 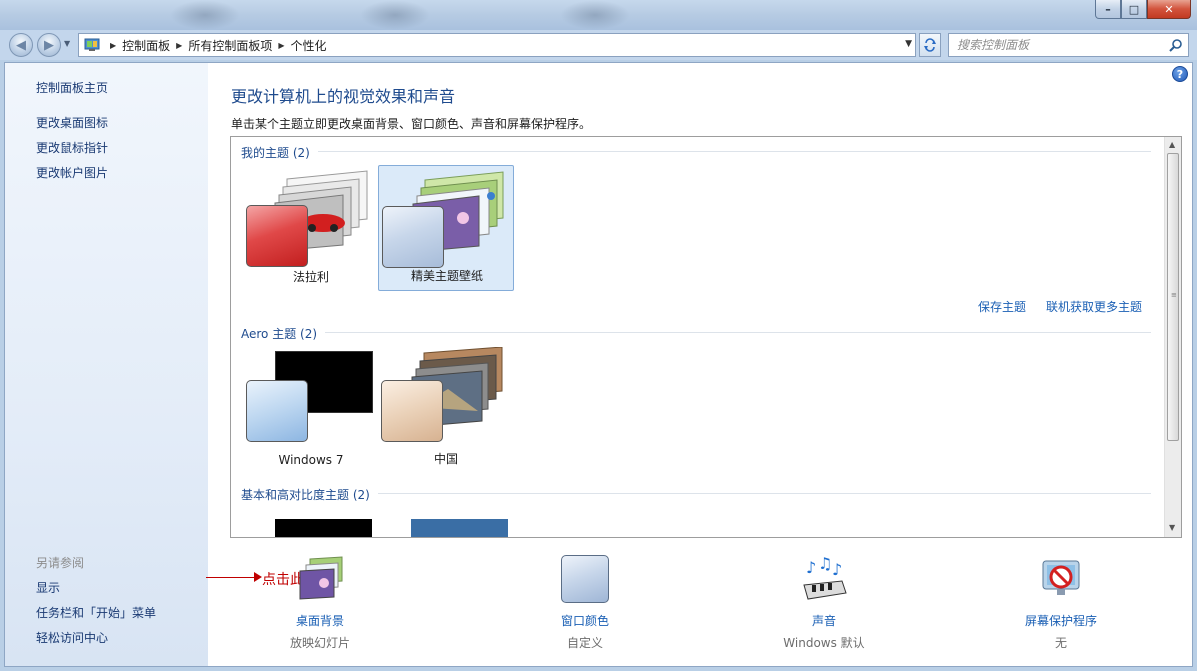 What do you see at coordinates (60, 563) in the screenshot?
I see `see-also-heading: 另请参阅` at bounding box center [60, 563].